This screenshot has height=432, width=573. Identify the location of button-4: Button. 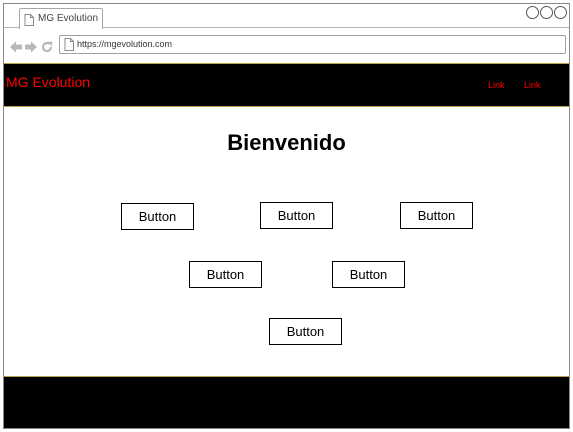
(225, 274).